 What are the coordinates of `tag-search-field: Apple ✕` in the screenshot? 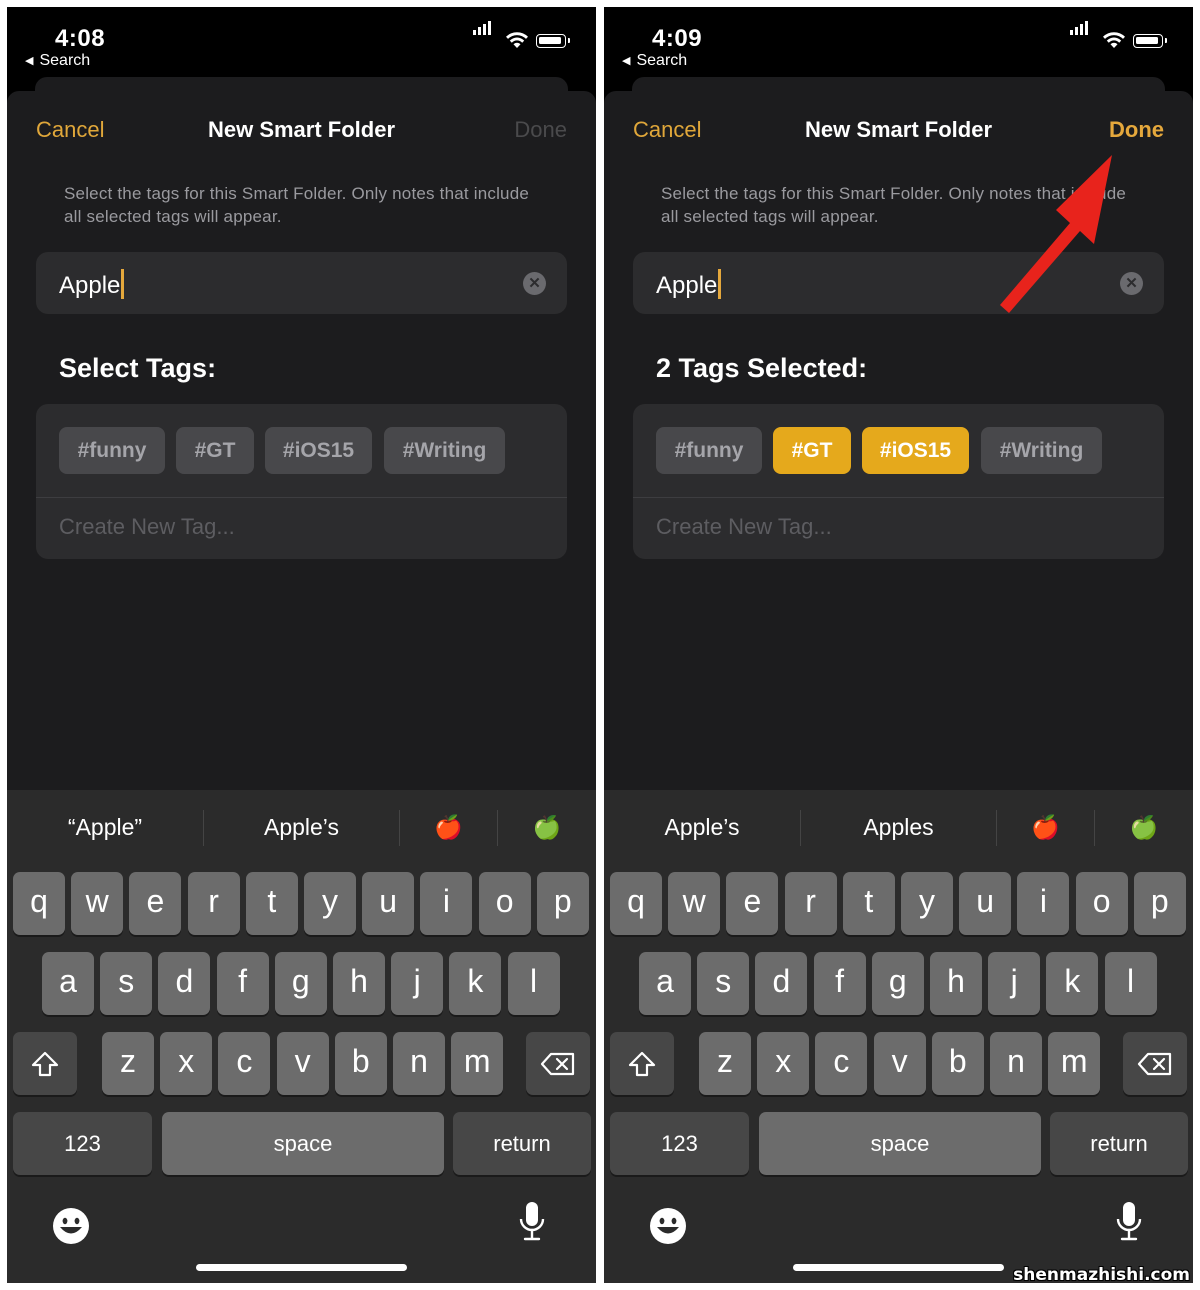 It's located at (301, 283).